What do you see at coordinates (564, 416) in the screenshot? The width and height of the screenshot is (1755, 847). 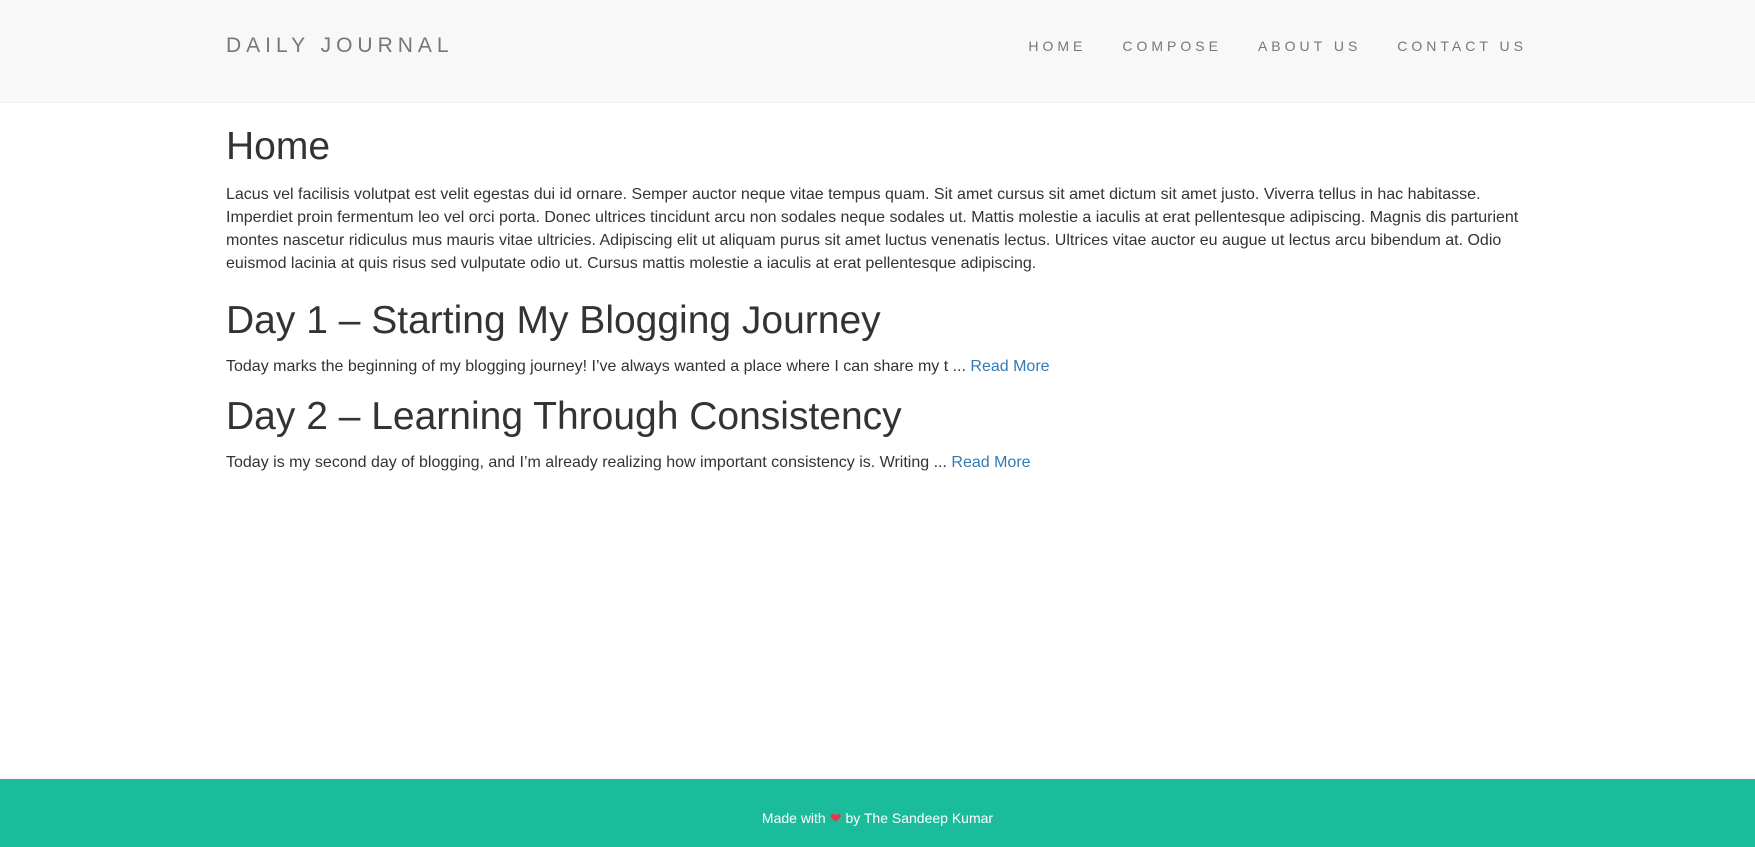 I see `post-title: Day 2 – Learning Through Consistency` at bounding box center [564, 416].